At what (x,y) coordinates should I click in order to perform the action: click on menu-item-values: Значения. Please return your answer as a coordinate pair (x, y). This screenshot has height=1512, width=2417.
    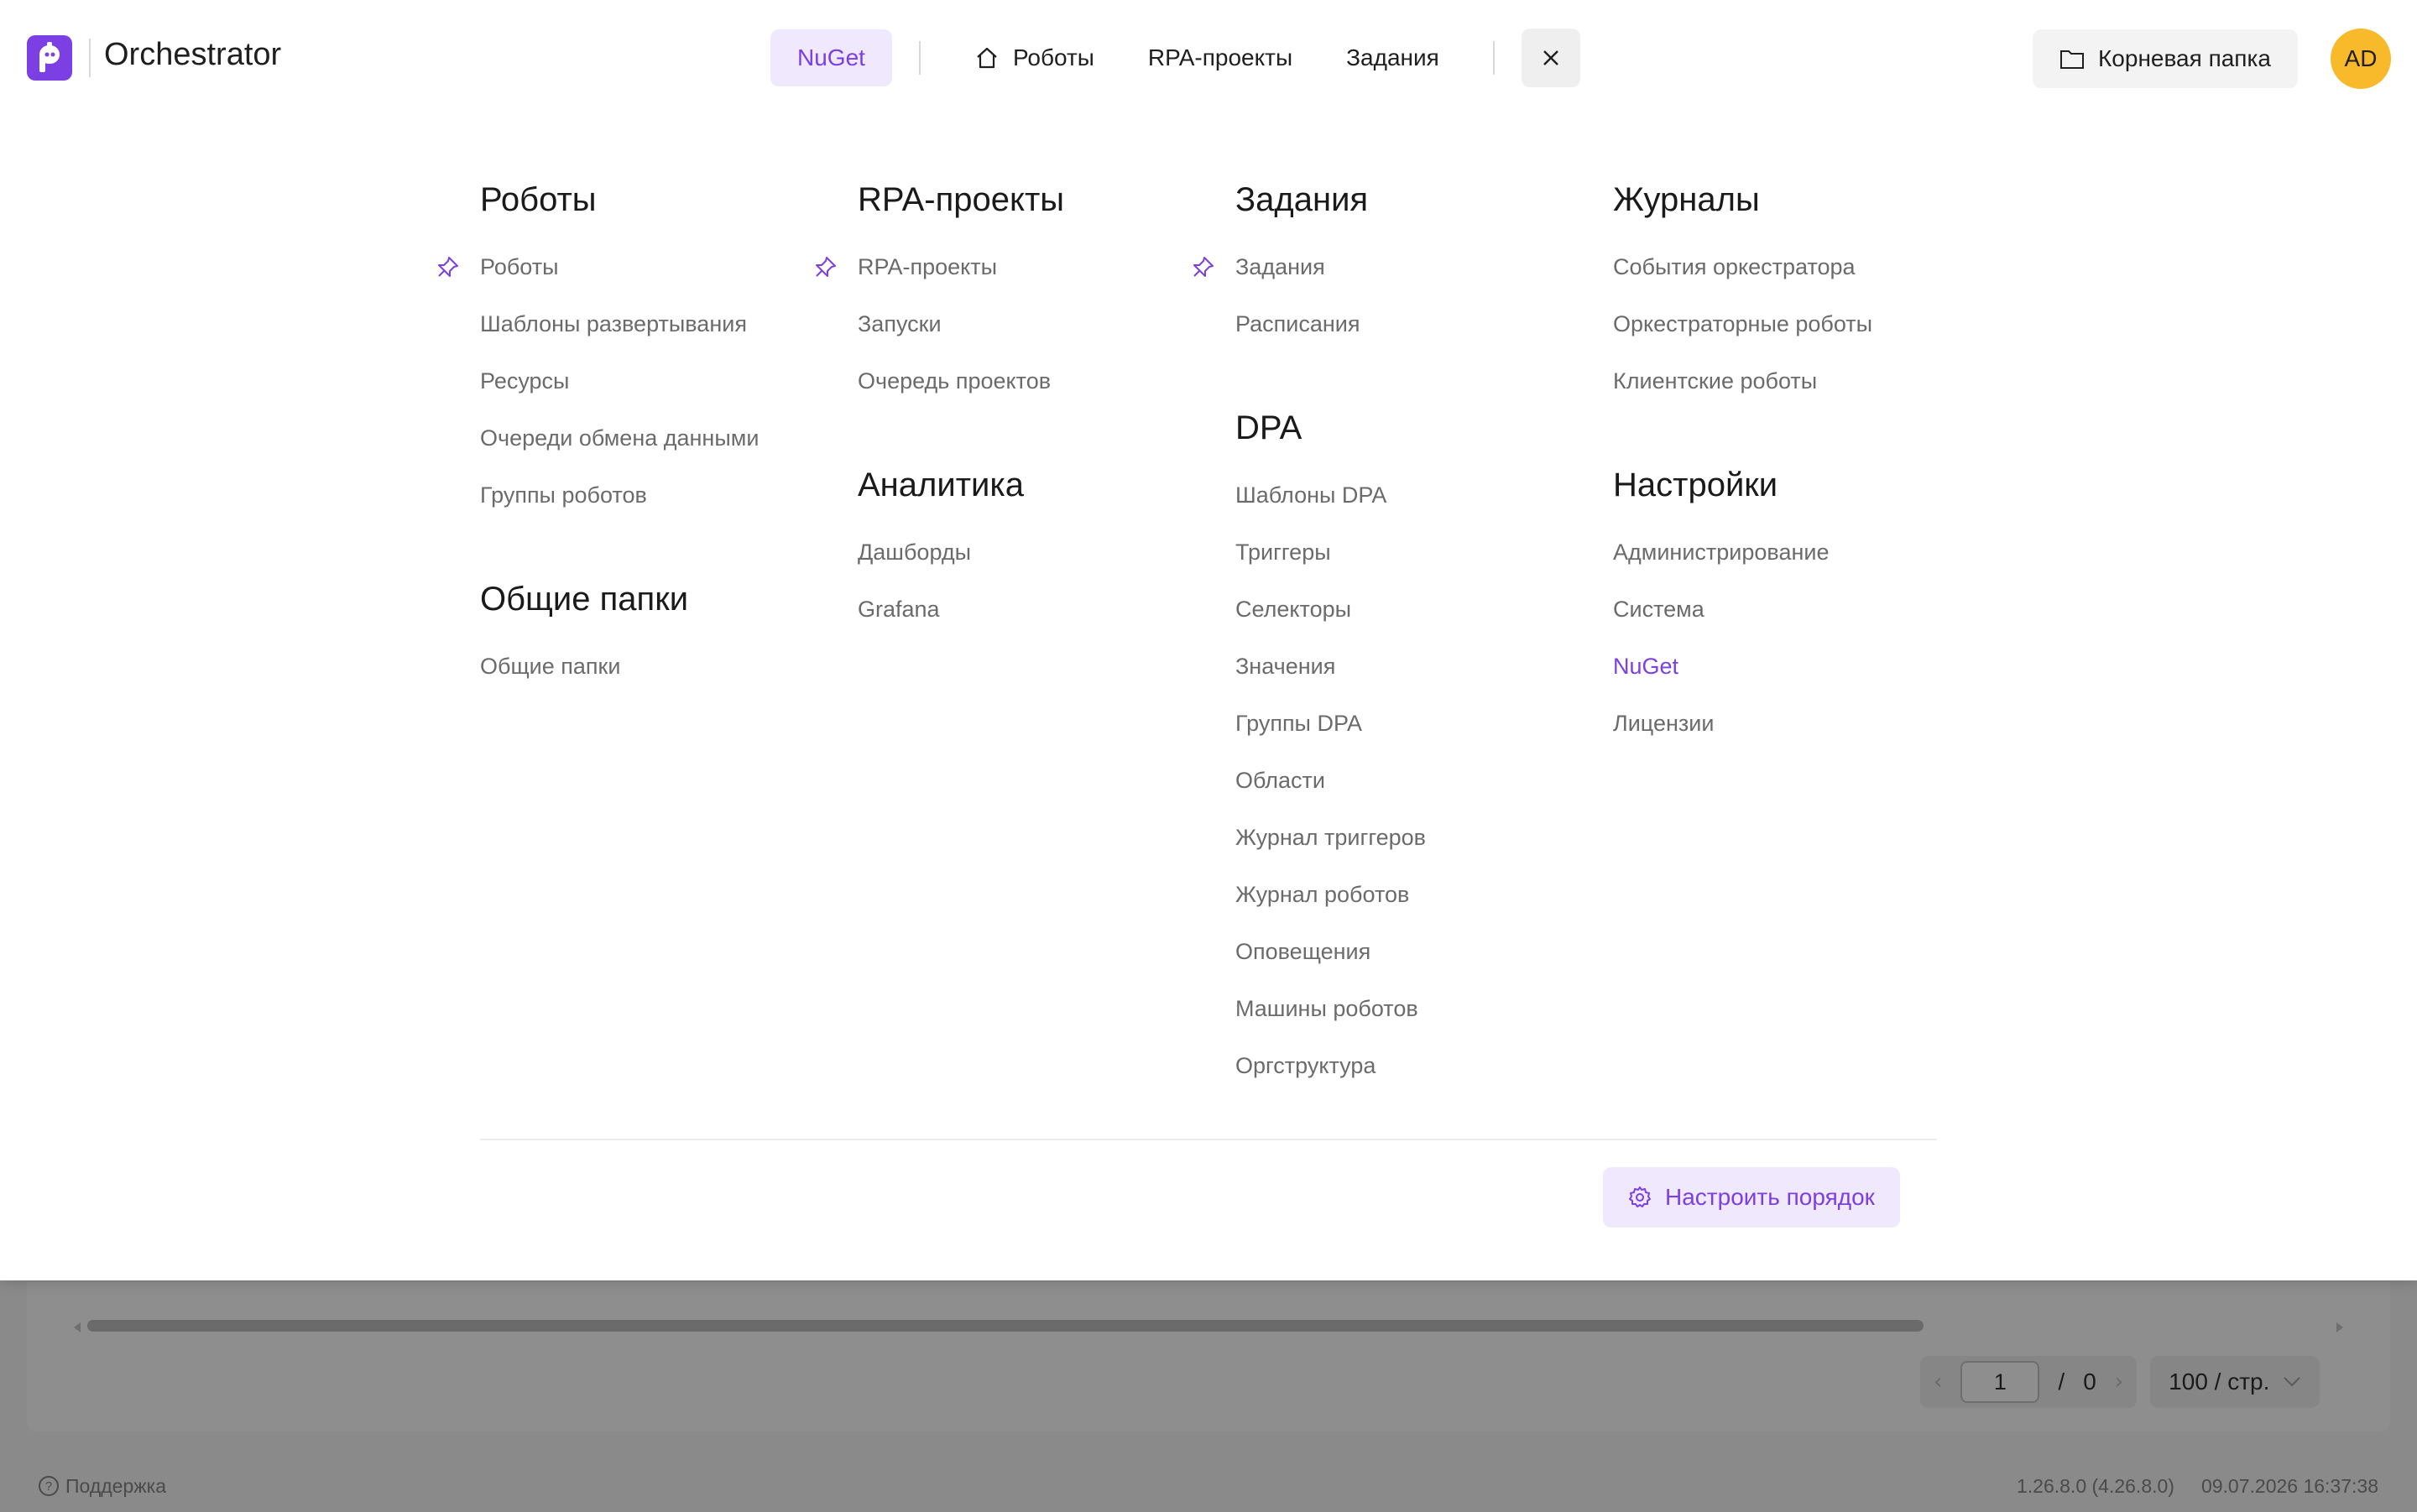
    Looking at the image, I should click on (1415, 666).